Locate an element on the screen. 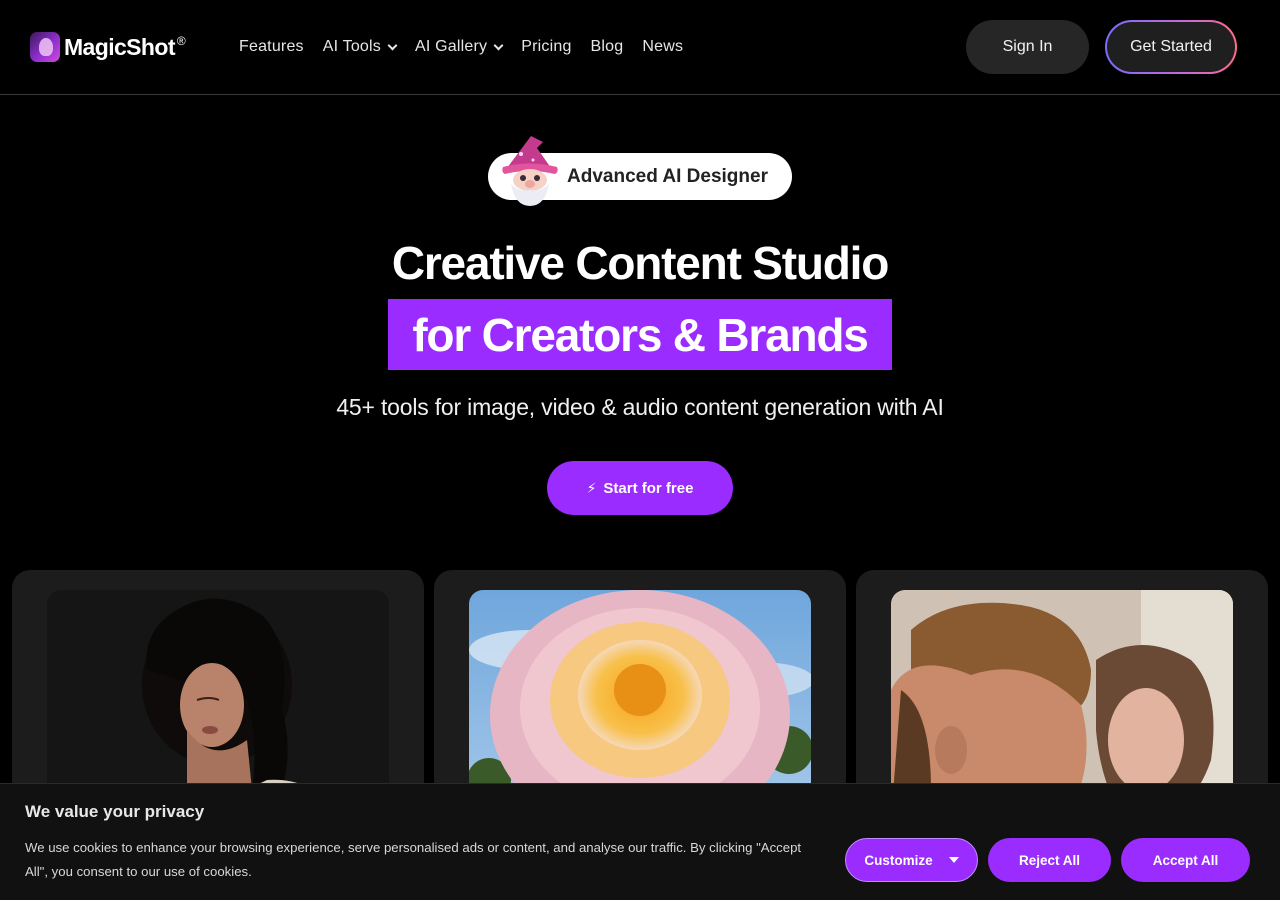 This screenshot has height=900, width=1280. badge-label: Advanced AI Designer is located at coordinates (667, 176).